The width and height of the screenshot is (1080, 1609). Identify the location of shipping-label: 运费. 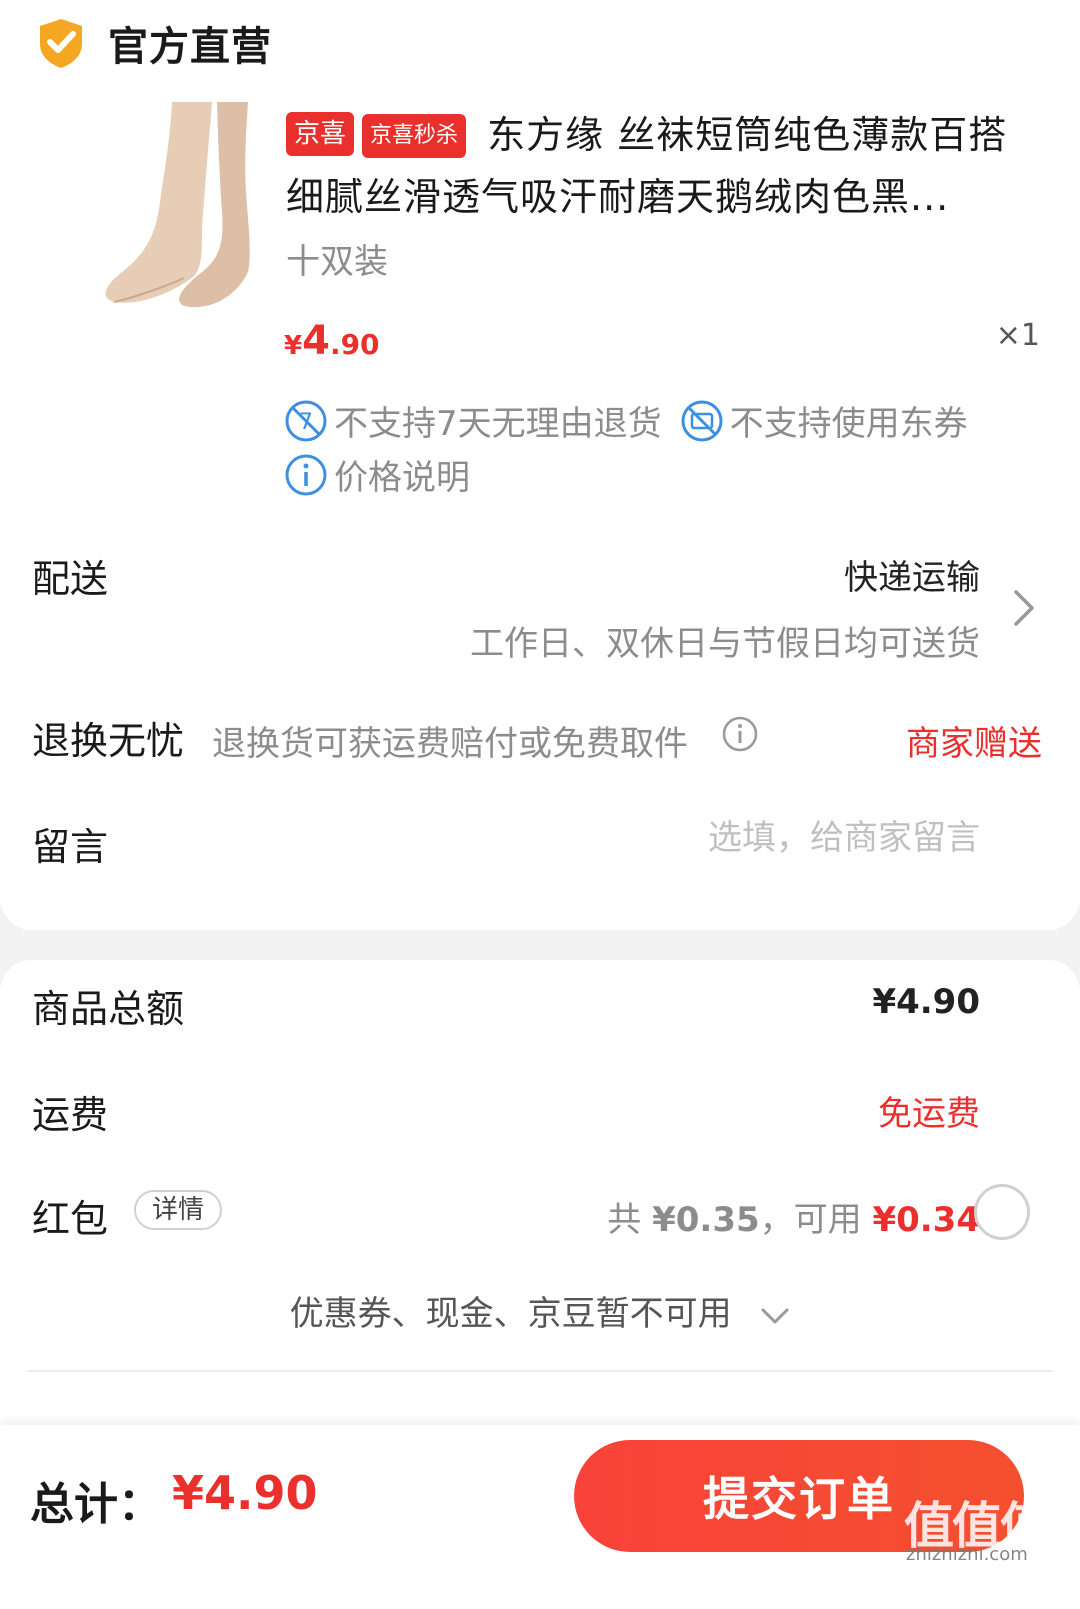
(70, 1115).